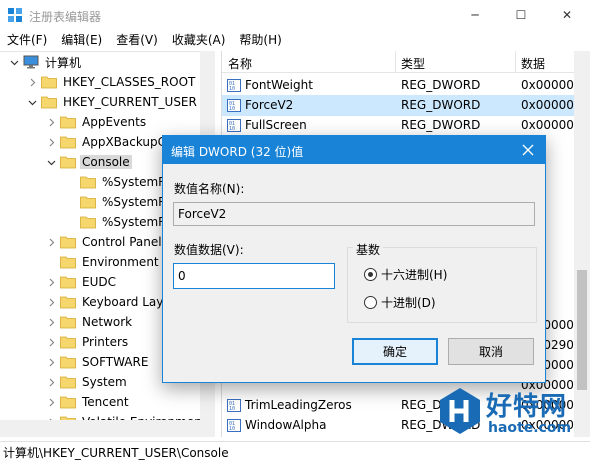 The width and height of the screenshot is (590, 463). Describe the element at coordinates (112, 102) in the screenshot. I see `tree-node: HKEY_CURRENT_USER` at that location.